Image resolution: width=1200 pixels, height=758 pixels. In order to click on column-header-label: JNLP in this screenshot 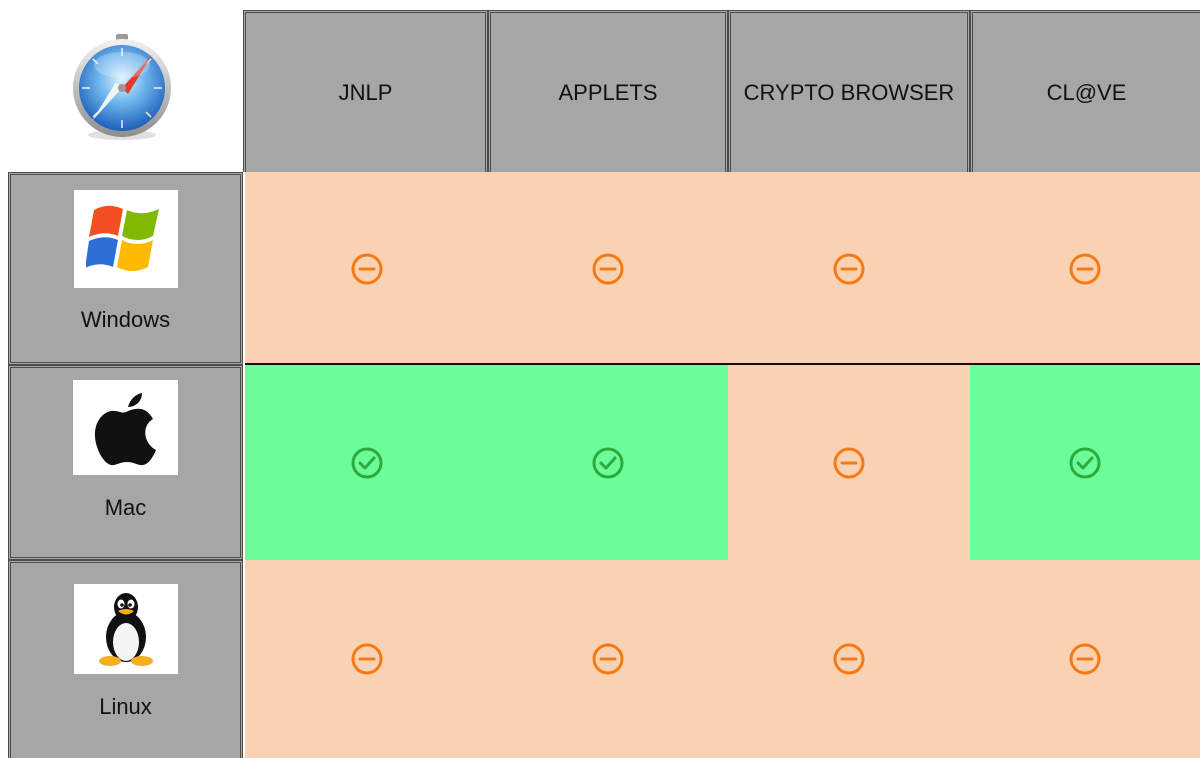, I will do `click(365, 92)`.